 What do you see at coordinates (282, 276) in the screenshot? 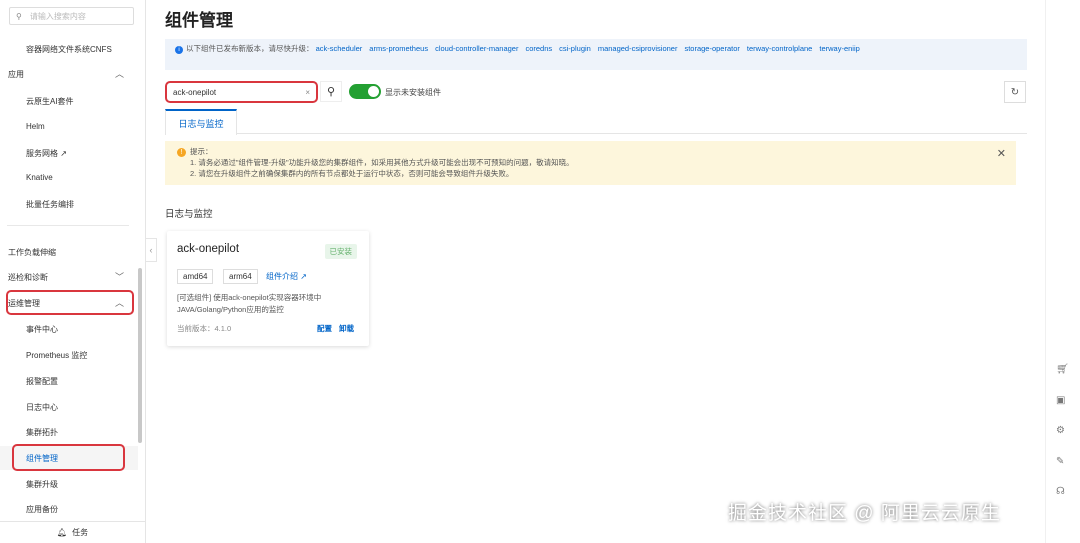
I see `intro-label: 组件介绍` at bounding box center [282, 276].